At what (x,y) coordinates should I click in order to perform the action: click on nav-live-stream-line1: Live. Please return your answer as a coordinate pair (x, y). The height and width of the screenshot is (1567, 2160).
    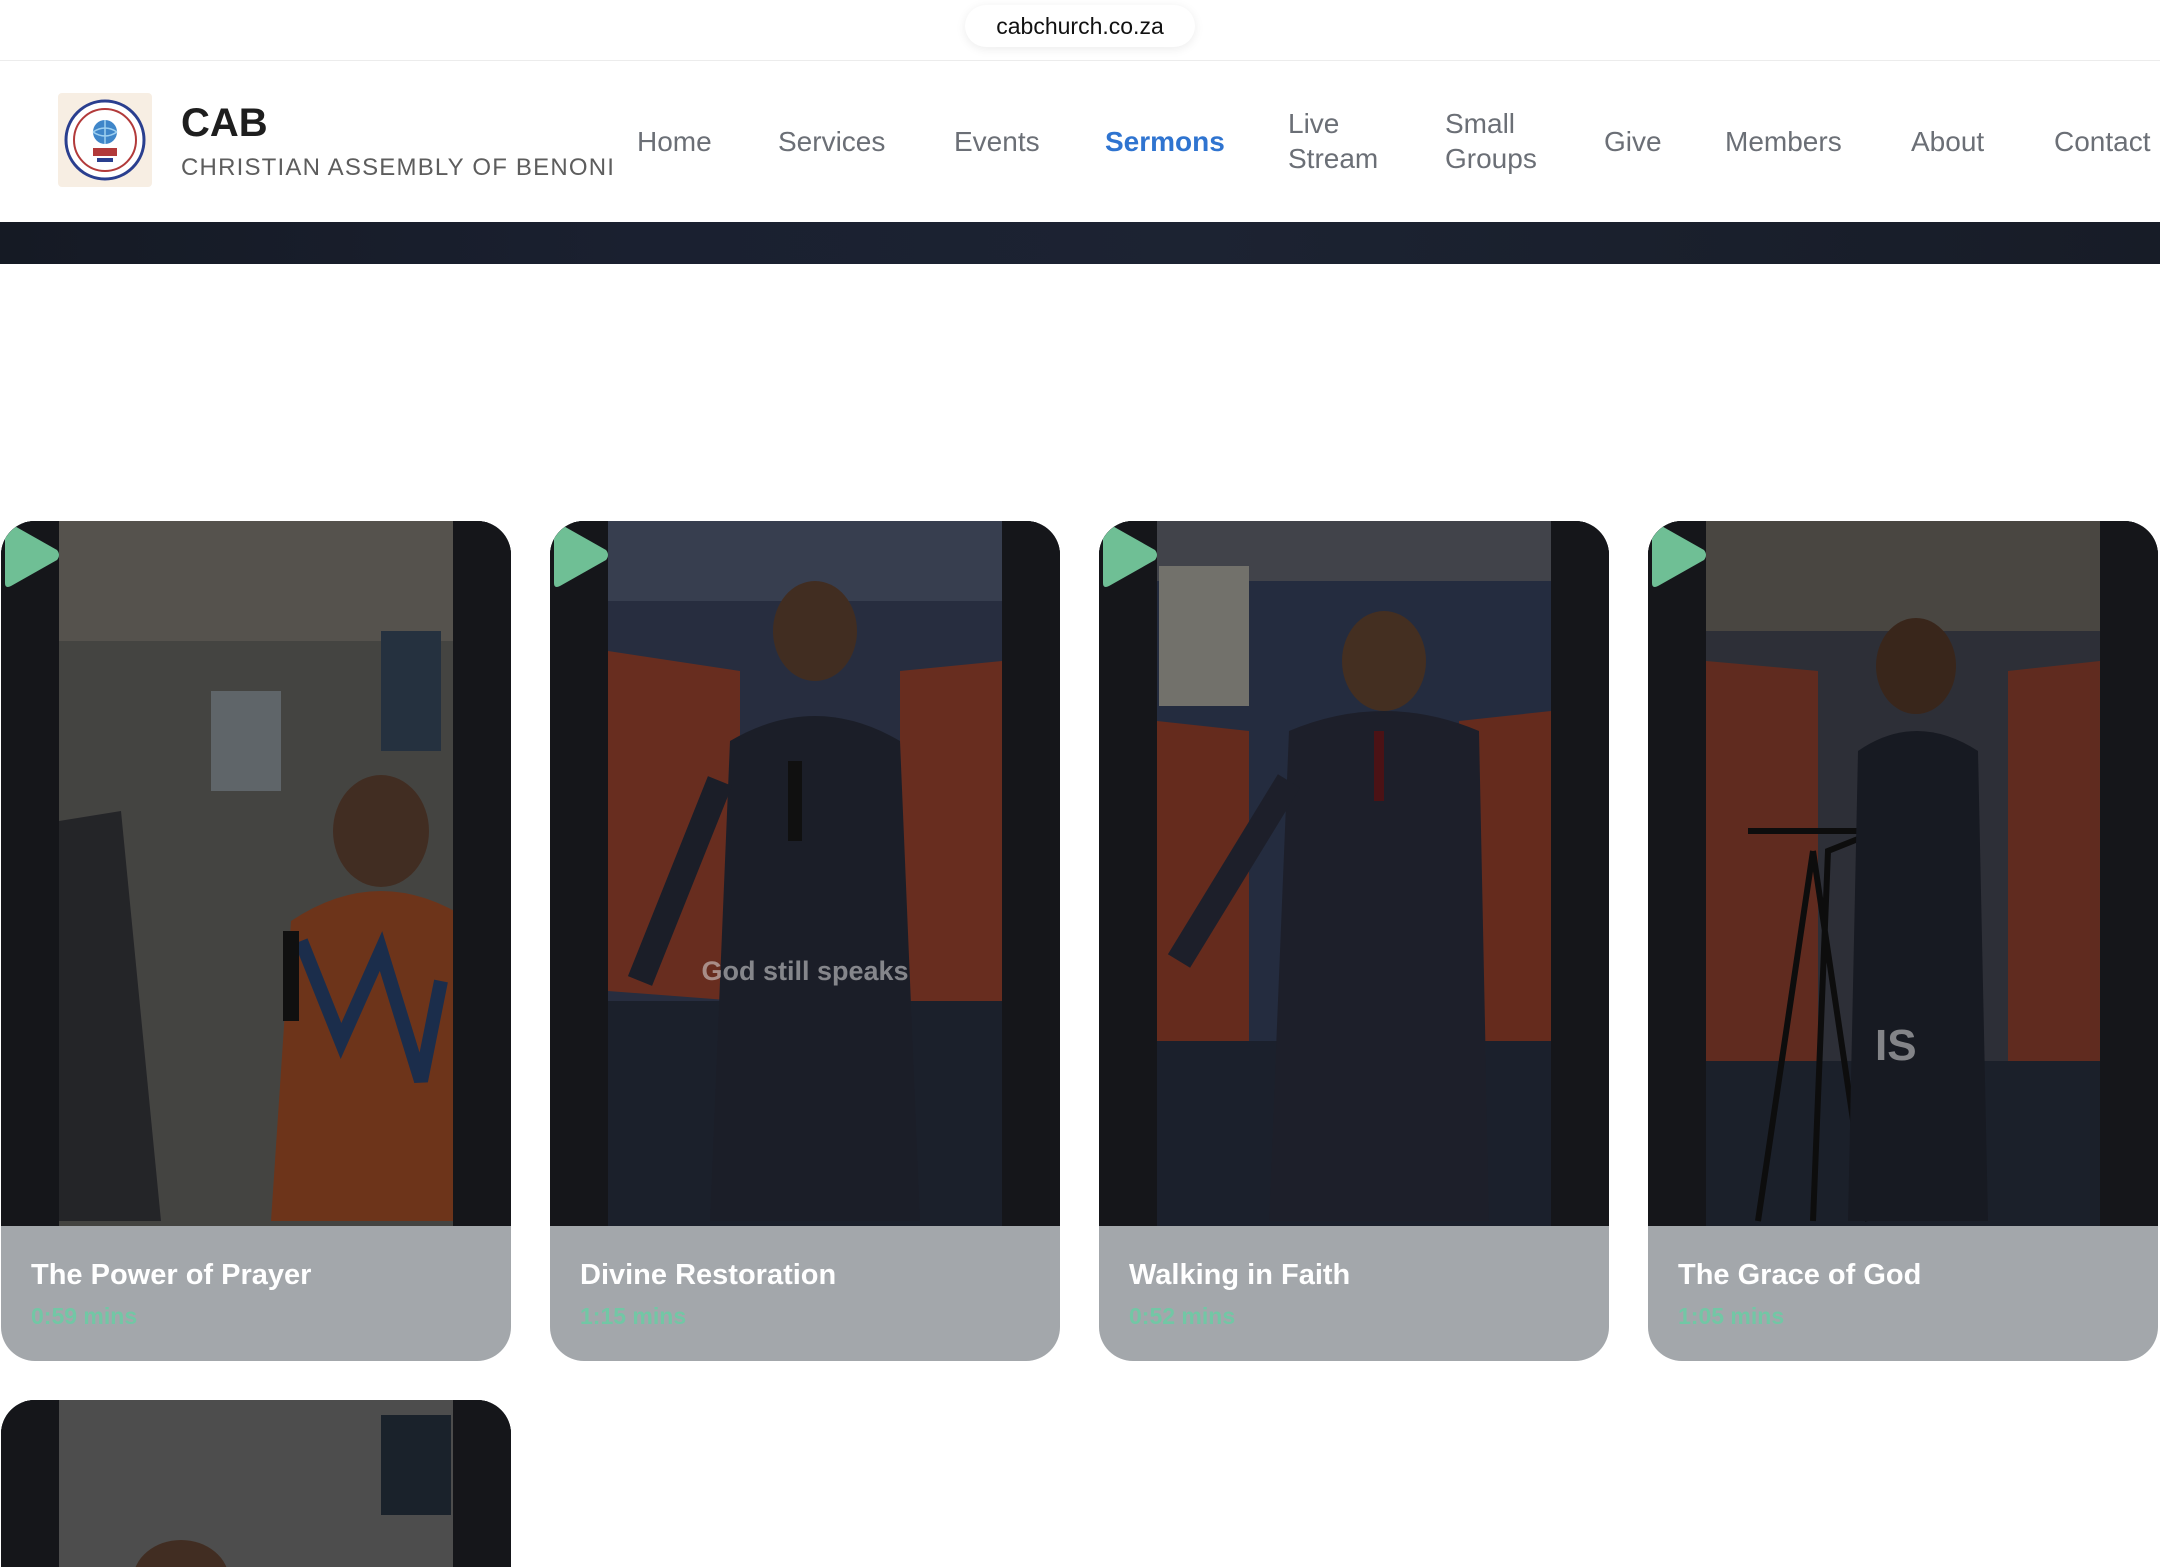
    Looking at the image, I should click on (1314, 123).